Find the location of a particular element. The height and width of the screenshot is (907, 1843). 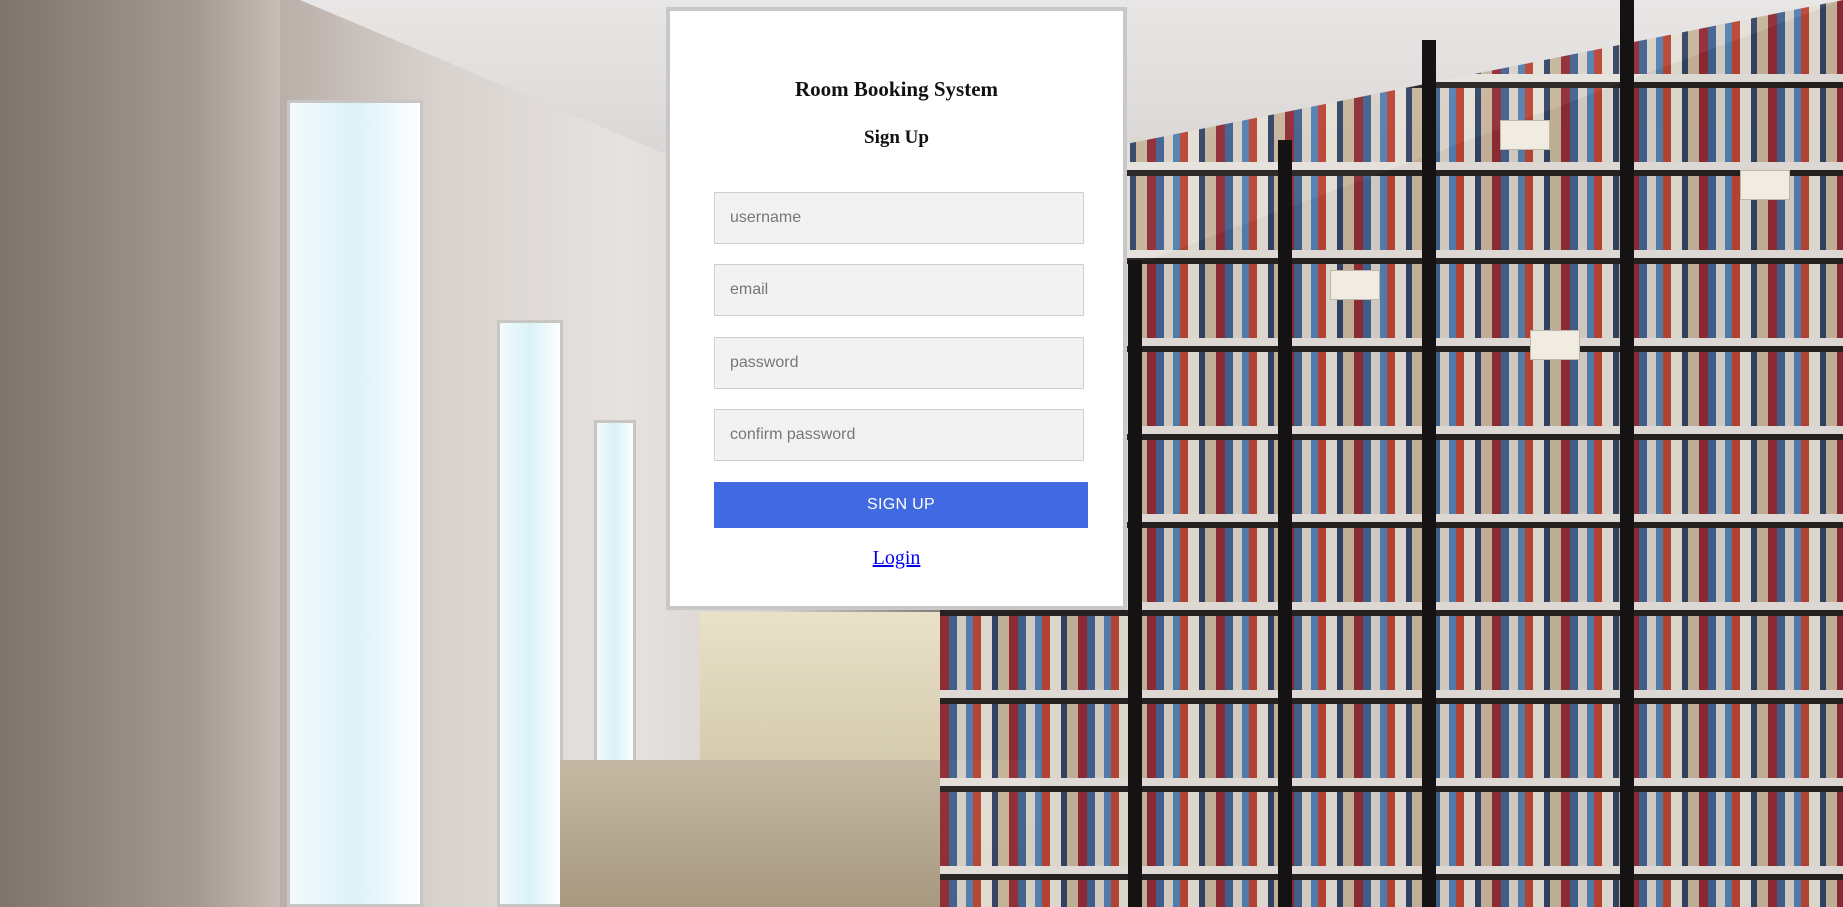

login-link: Login is located at coordinates (897, 558).